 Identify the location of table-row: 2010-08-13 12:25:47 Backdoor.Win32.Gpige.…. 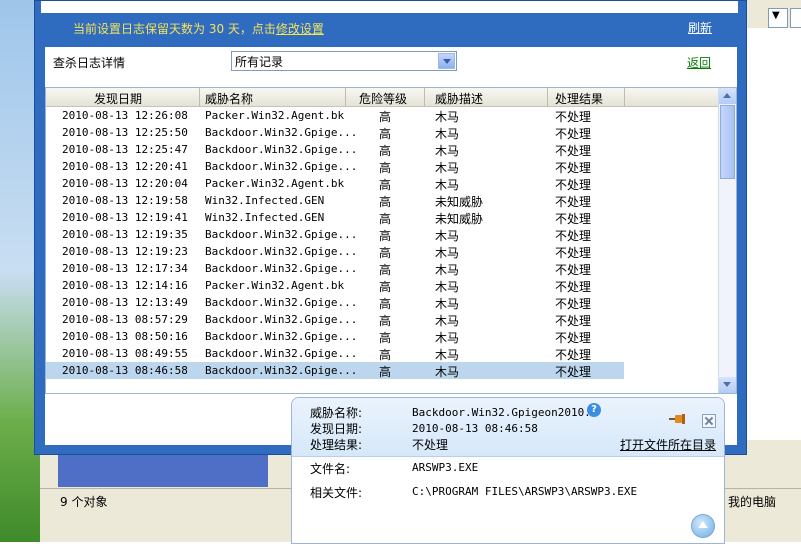
(382, 149).